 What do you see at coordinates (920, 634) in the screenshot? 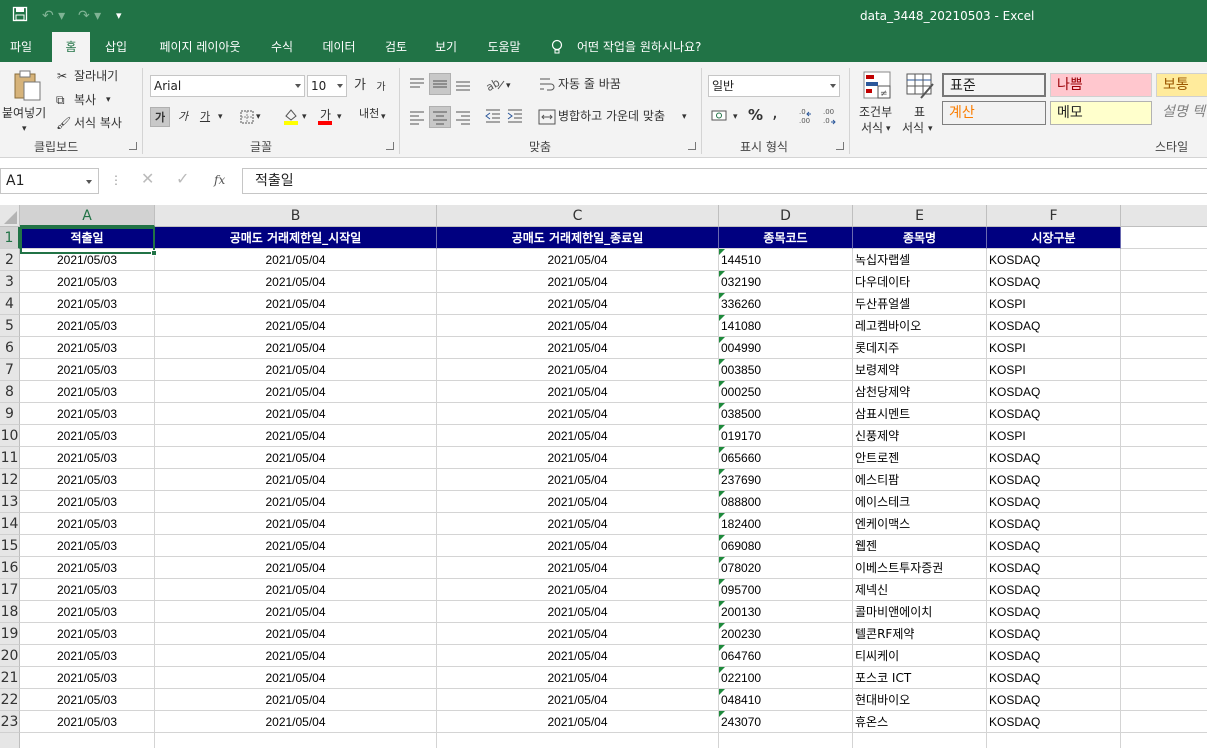
I see `table-cell: 텔콘RF제약` at bounding box center [920, 634].